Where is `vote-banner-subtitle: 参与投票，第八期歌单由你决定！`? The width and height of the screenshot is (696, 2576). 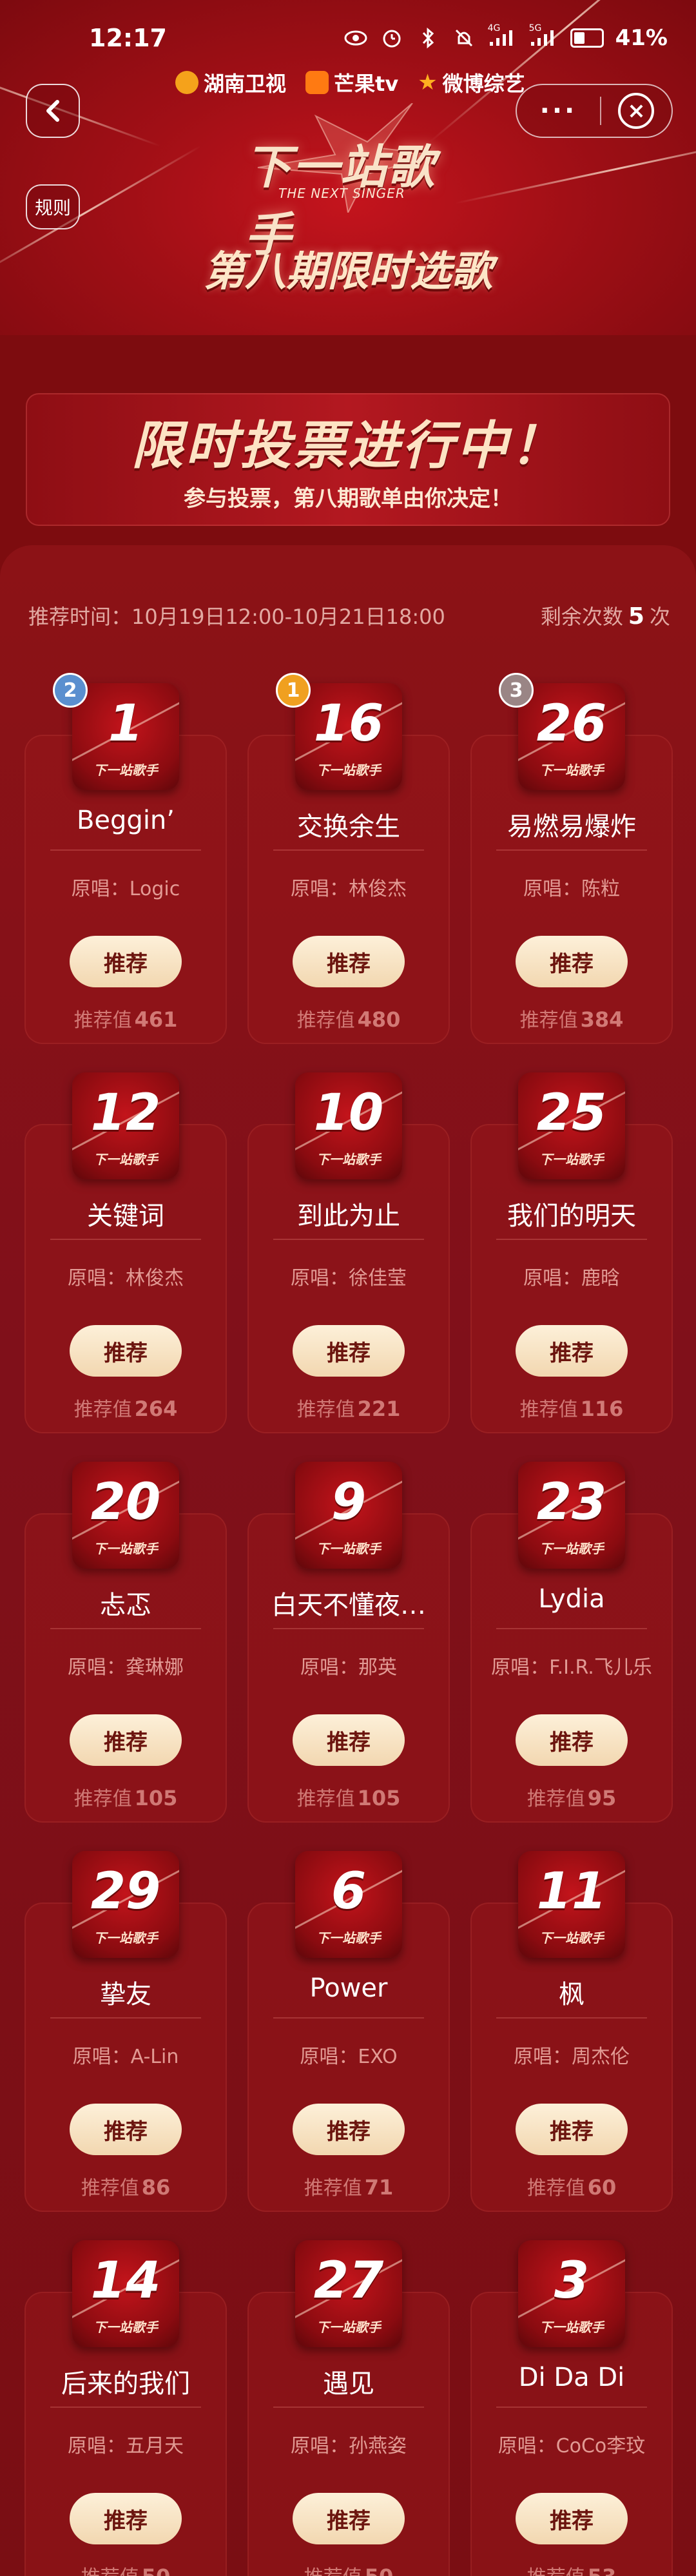
vote-banner-subtitle: 参与投票，第八期歌单由你决定！ is located at coordinates (348, 499).